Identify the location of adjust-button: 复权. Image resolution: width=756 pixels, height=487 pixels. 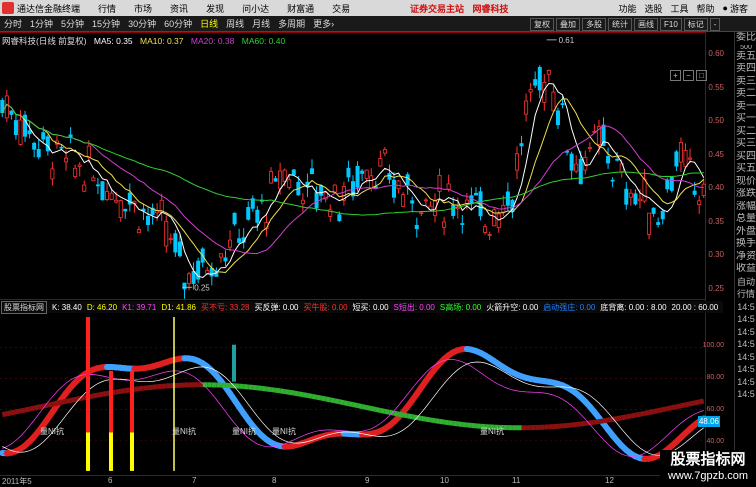
(542, 24).